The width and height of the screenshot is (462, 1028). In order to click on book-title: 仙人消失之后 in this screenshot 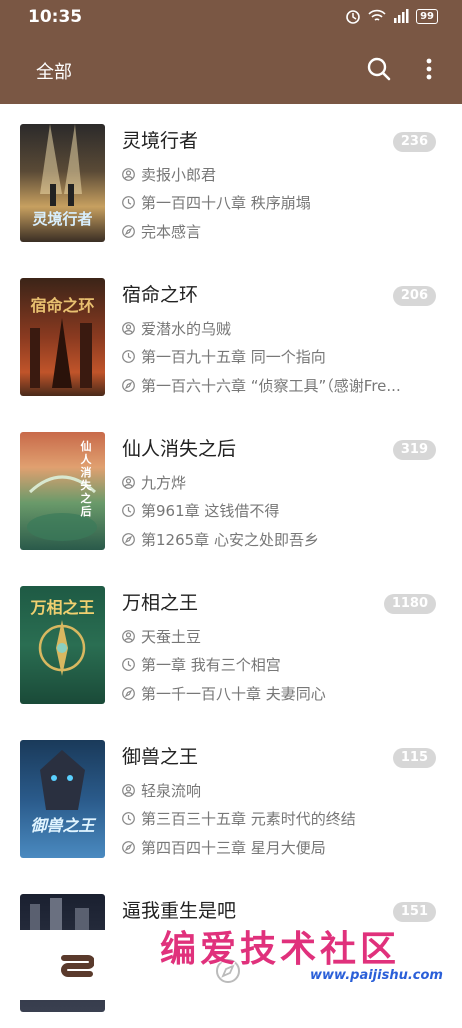, I will do `click(179, 449)`.